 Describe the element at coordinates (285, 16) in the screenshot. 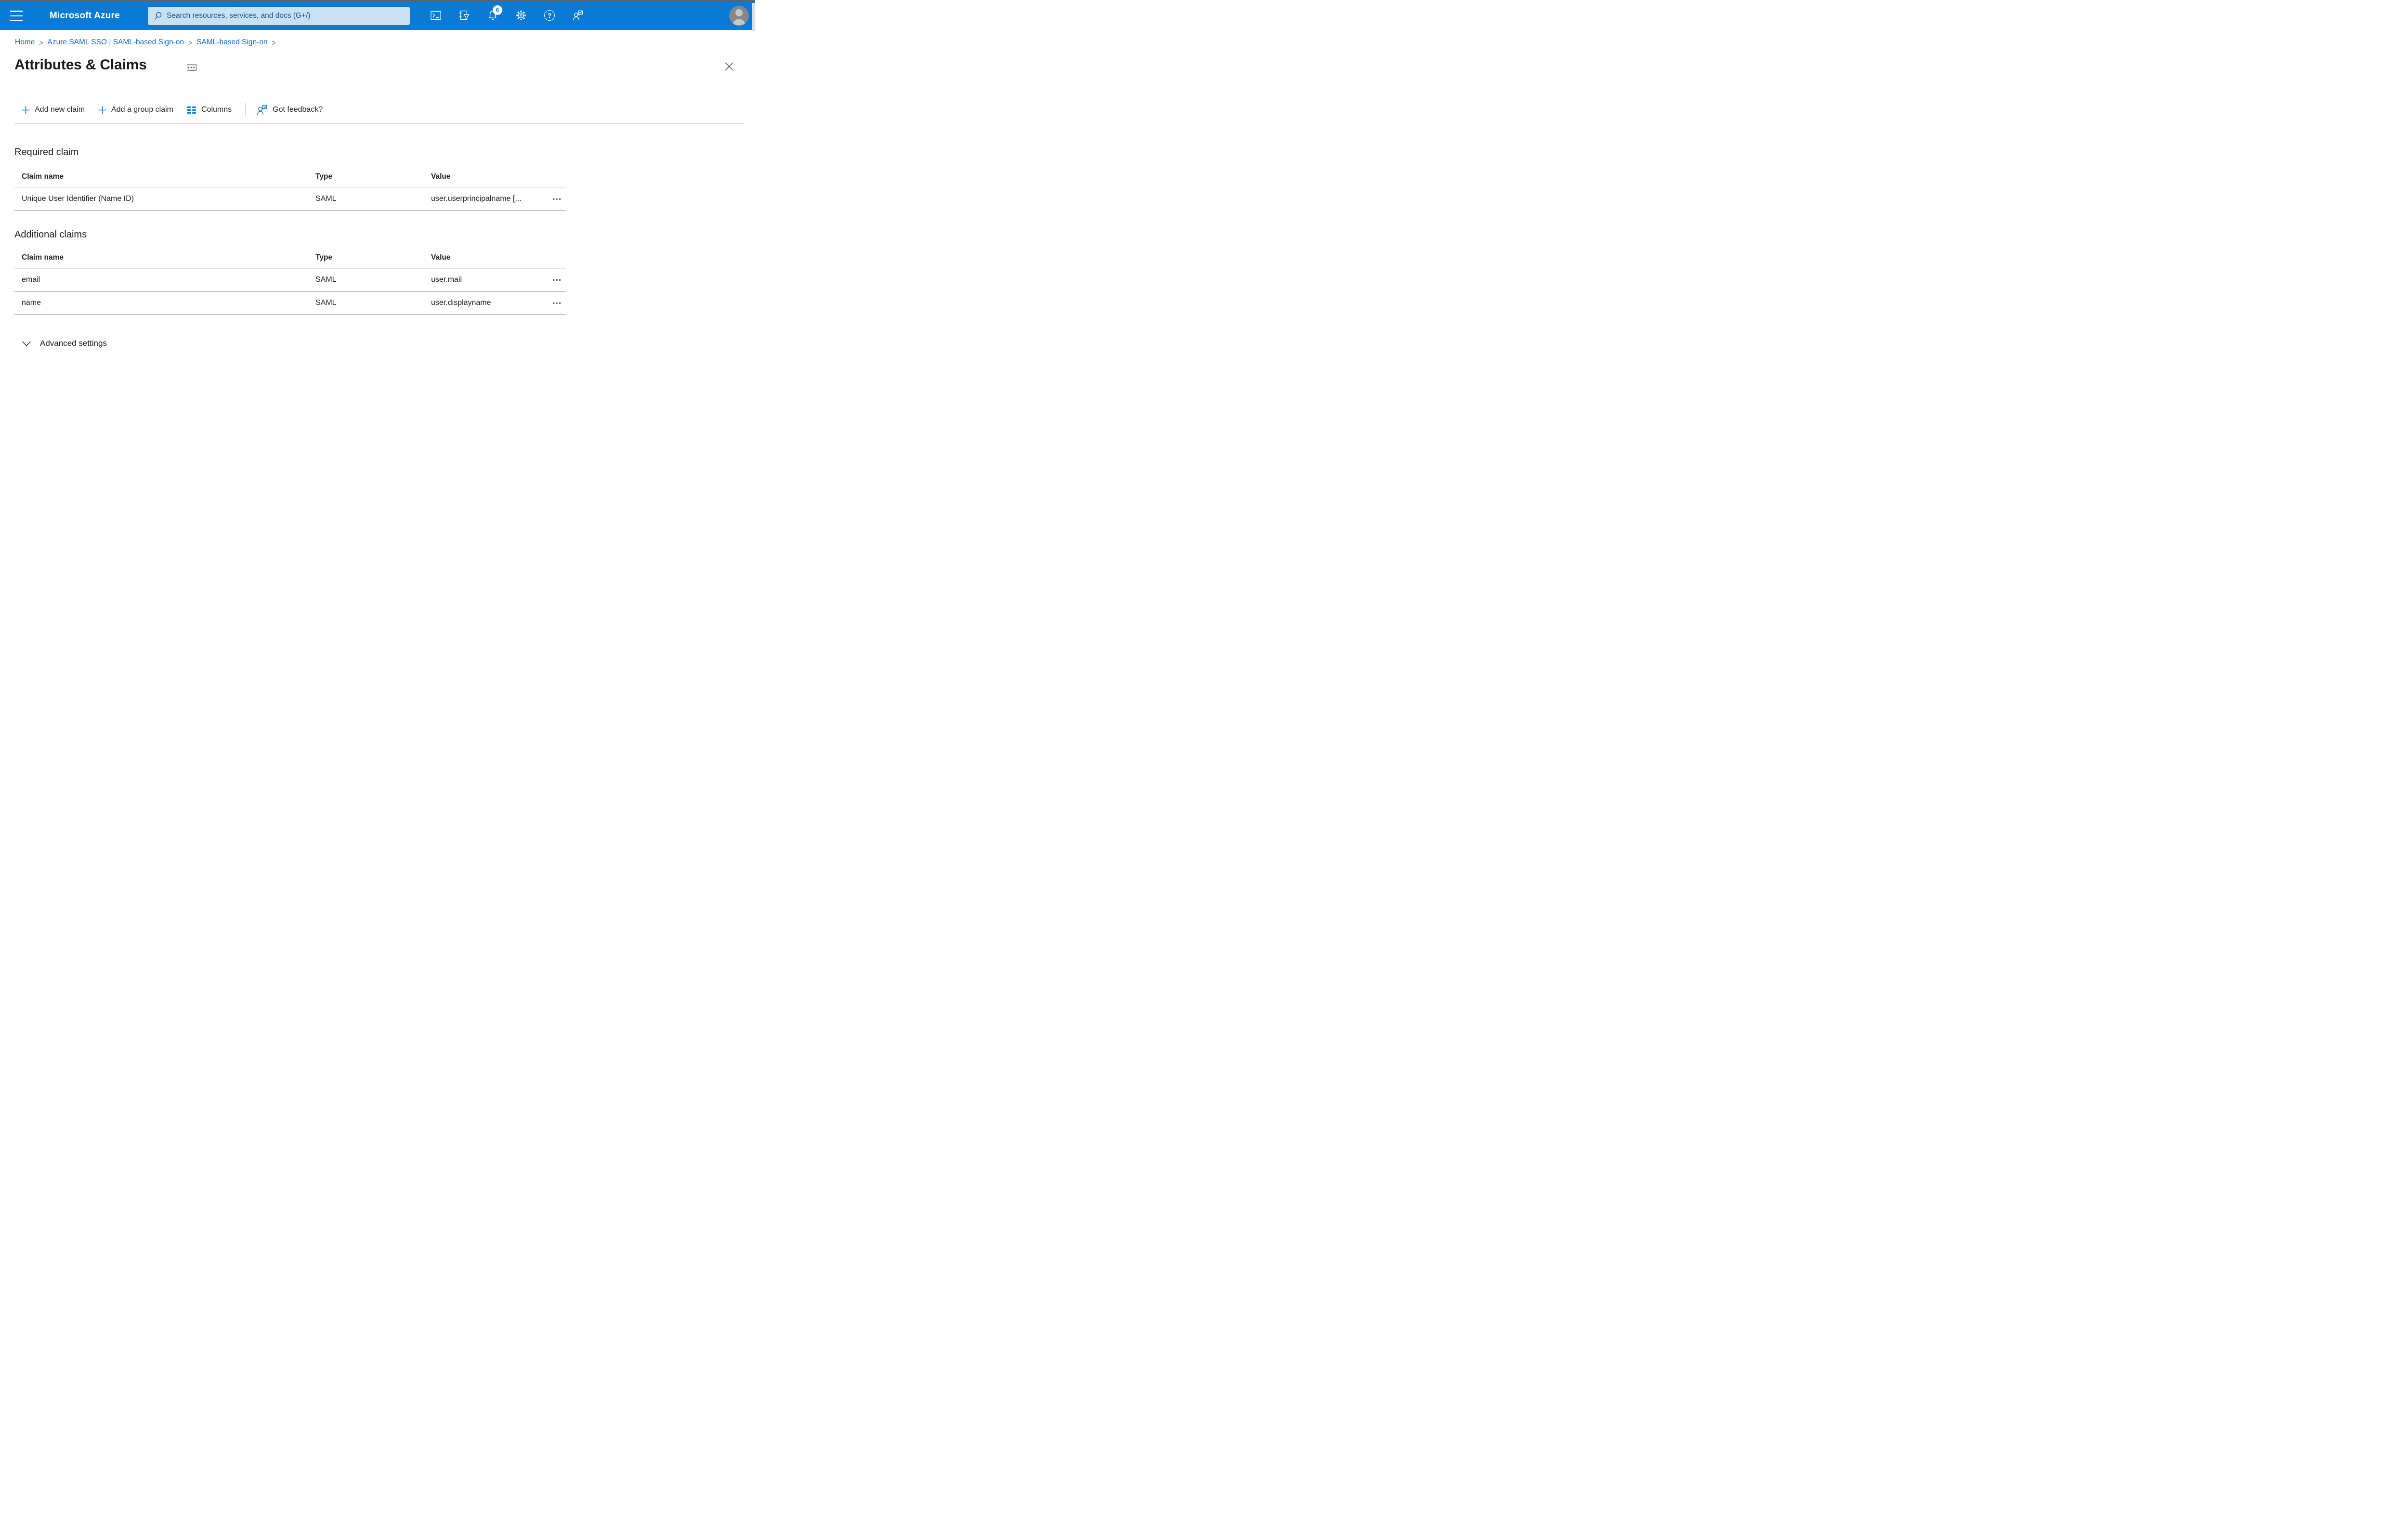

I see `search-input` at that location.